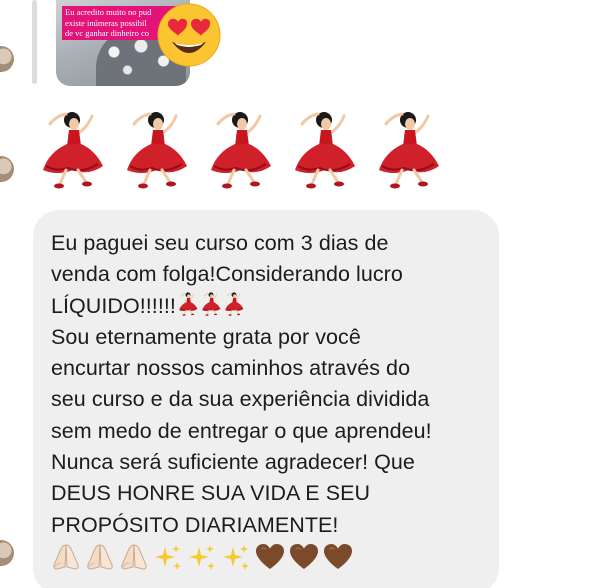 Image resolution: width=590 pixels, height=588 pixels. Describe the element at coordinates (189, 35) in the screenshot. I see `heart-eyes-face-icon` at that location.